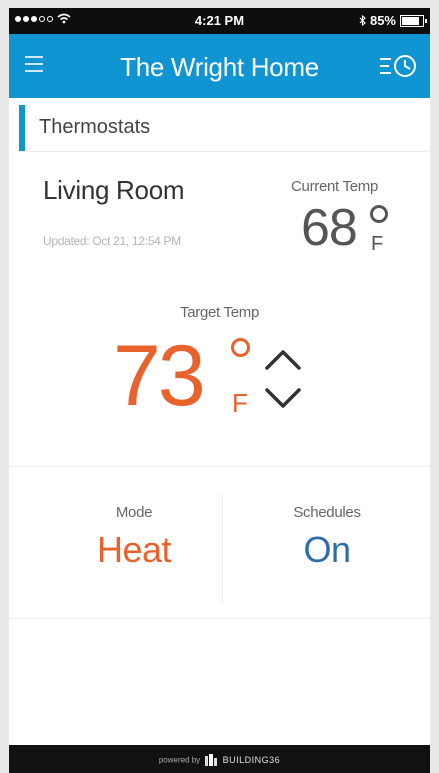 This screenshot has height=773, width=439. What do you see at coordinates (329, 228) in the screenshot?
I see `current-temp-value: 68` at bounding box center [329, 228].